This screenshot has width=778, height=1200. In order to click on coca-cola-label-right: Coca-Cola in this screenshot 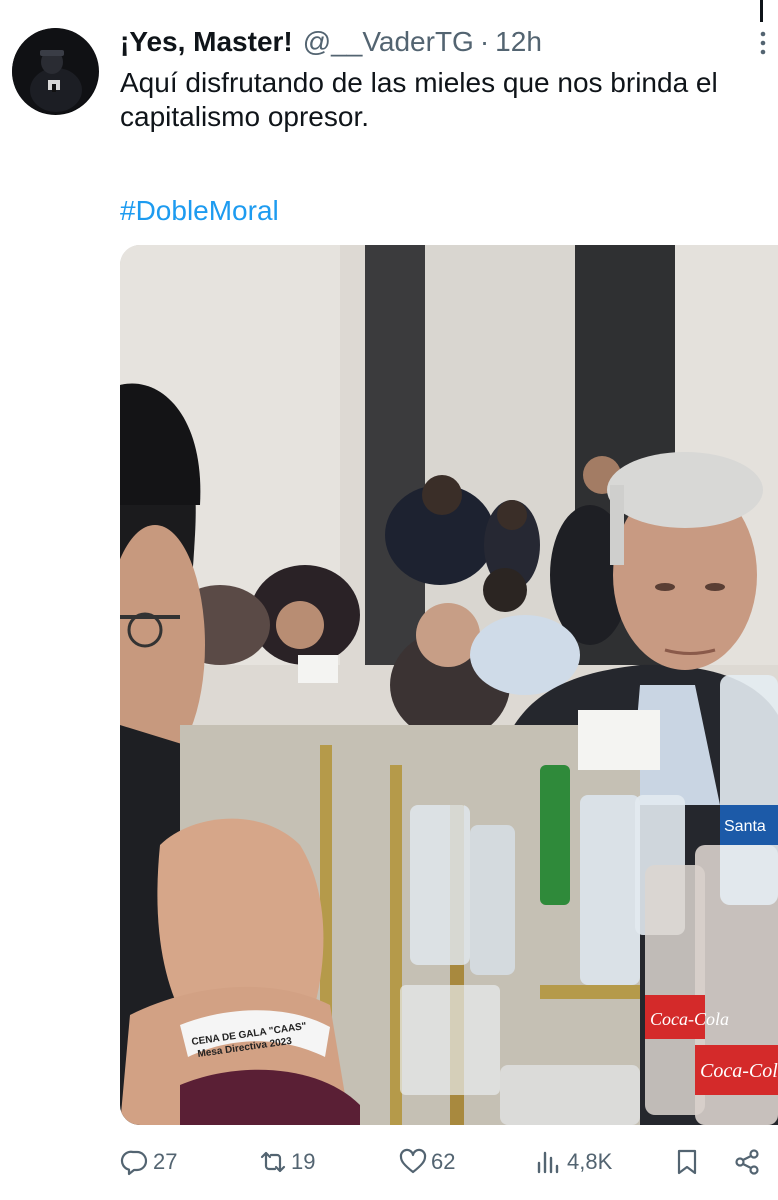, I will do `click(739, 1071)`.